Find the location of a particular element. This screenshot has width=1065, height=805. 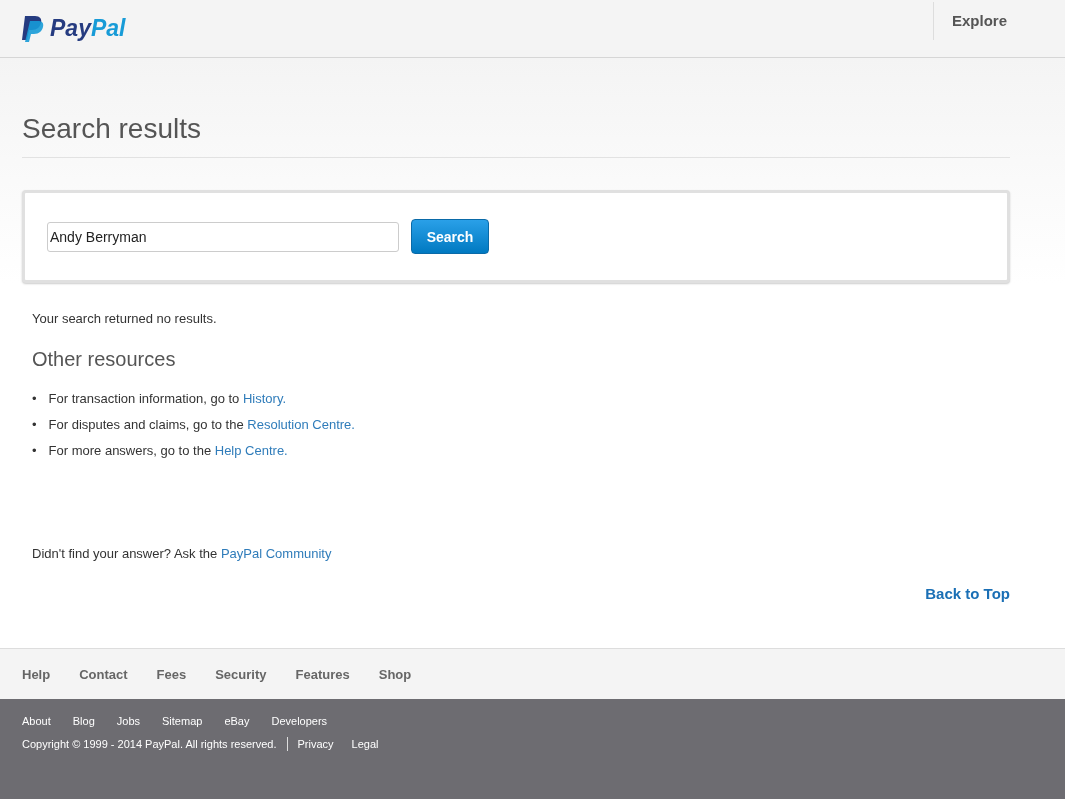

paypal-logo: PayPal is located at coordinates (88, 28).